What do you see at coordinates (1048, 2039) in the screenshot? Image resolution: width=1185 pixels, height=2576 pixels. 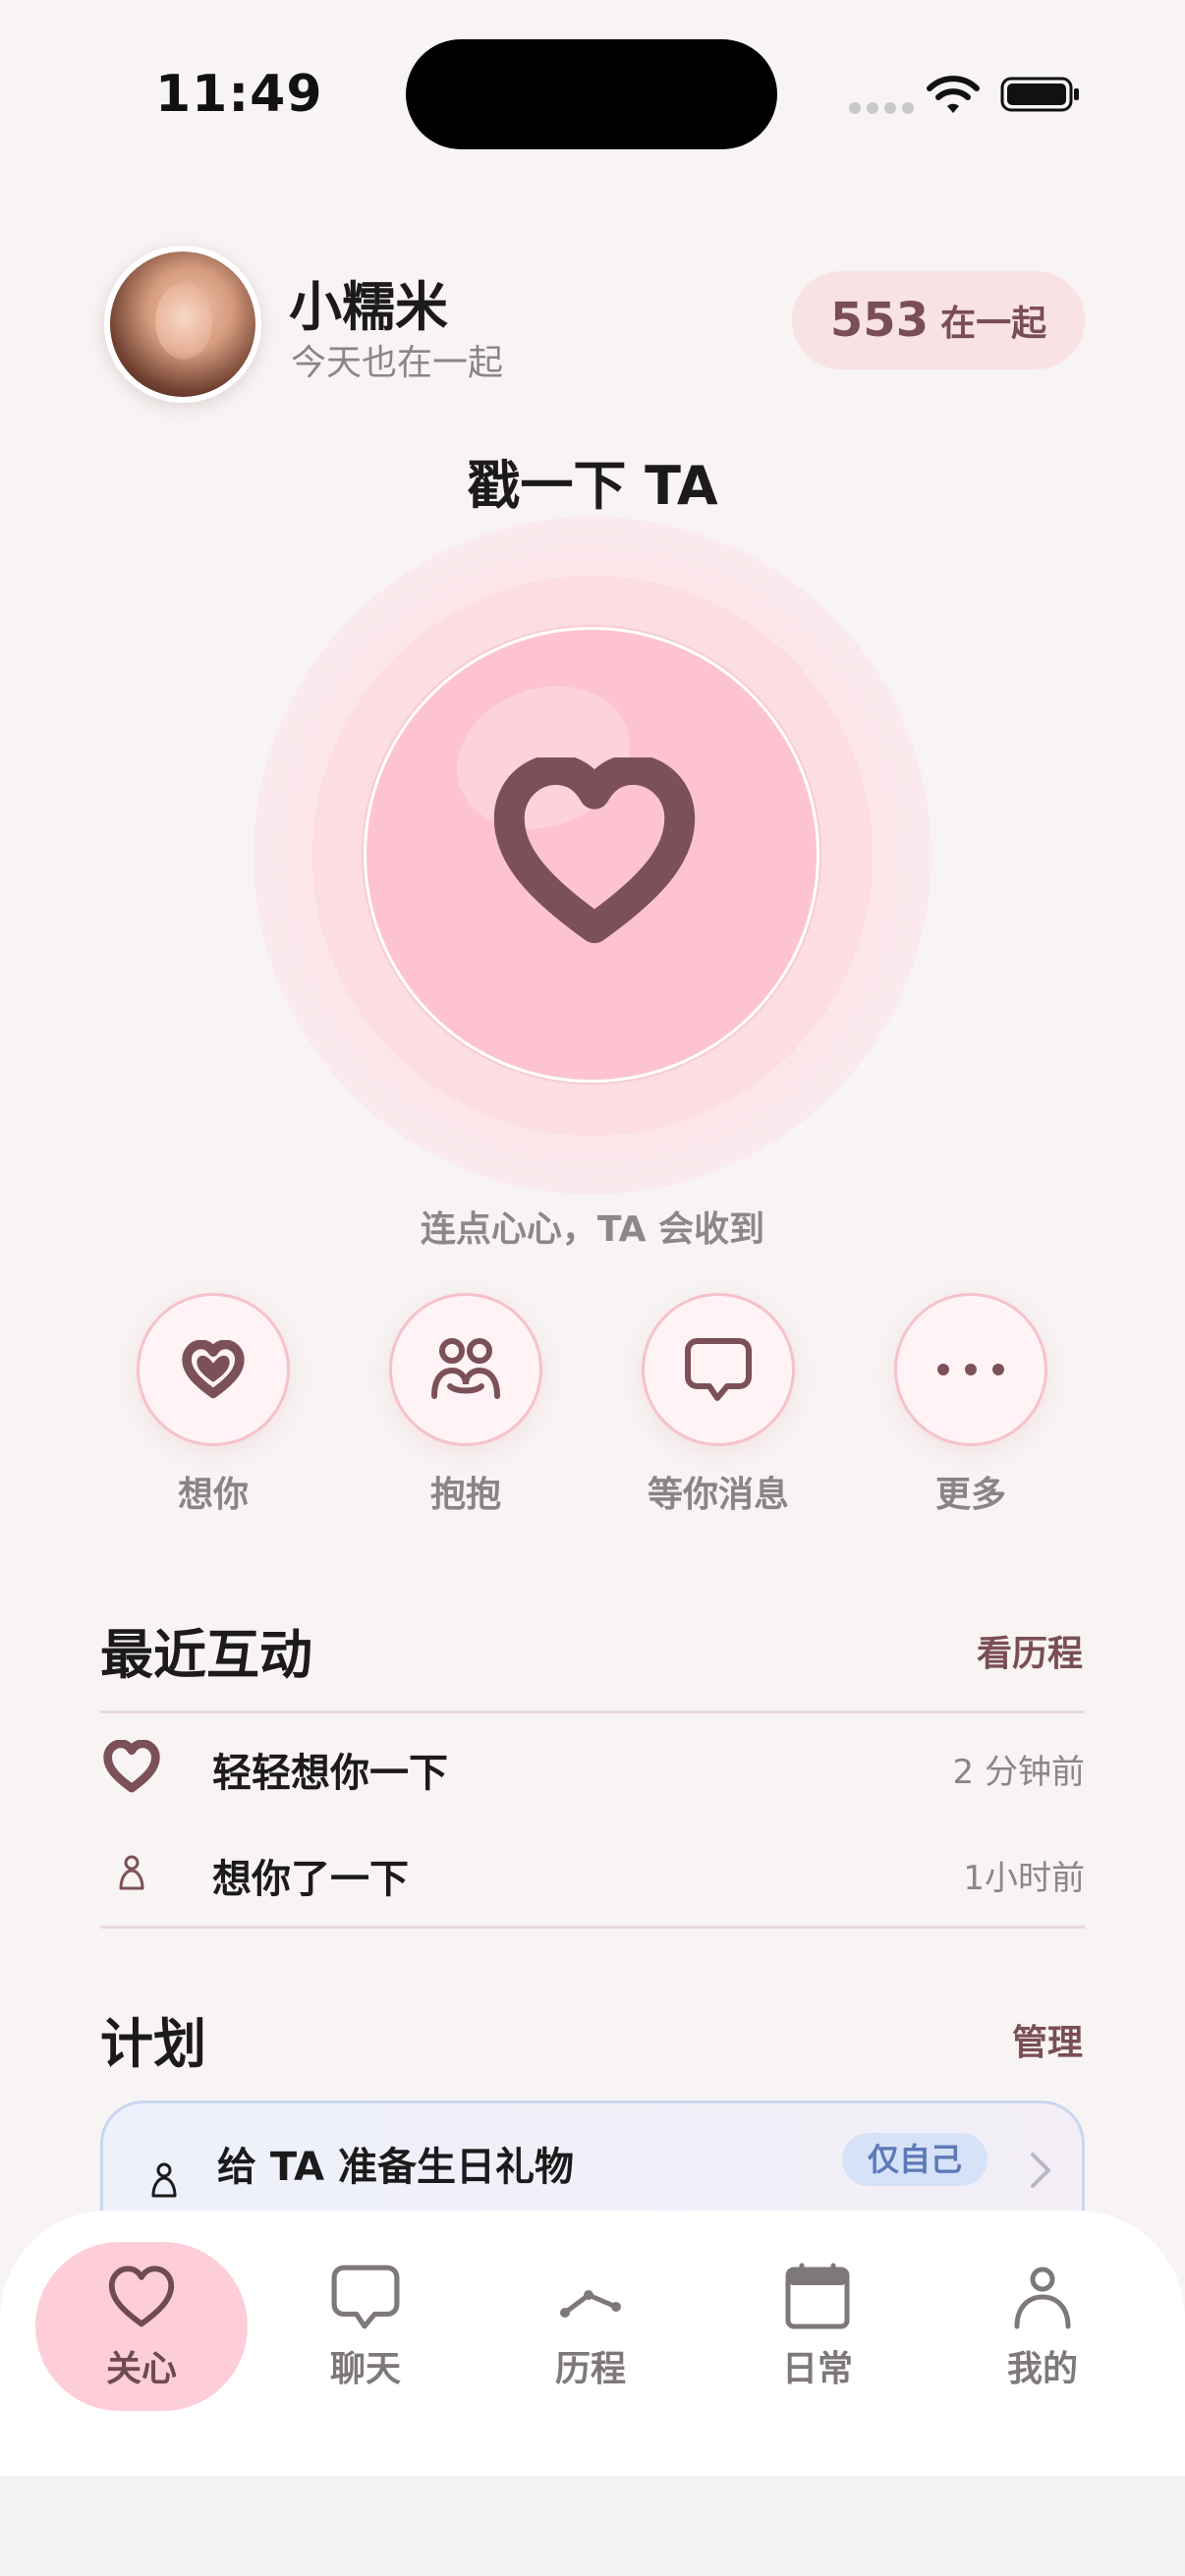 I see `manage-plans-link: 管理` at bounding box center [1048, 2039].